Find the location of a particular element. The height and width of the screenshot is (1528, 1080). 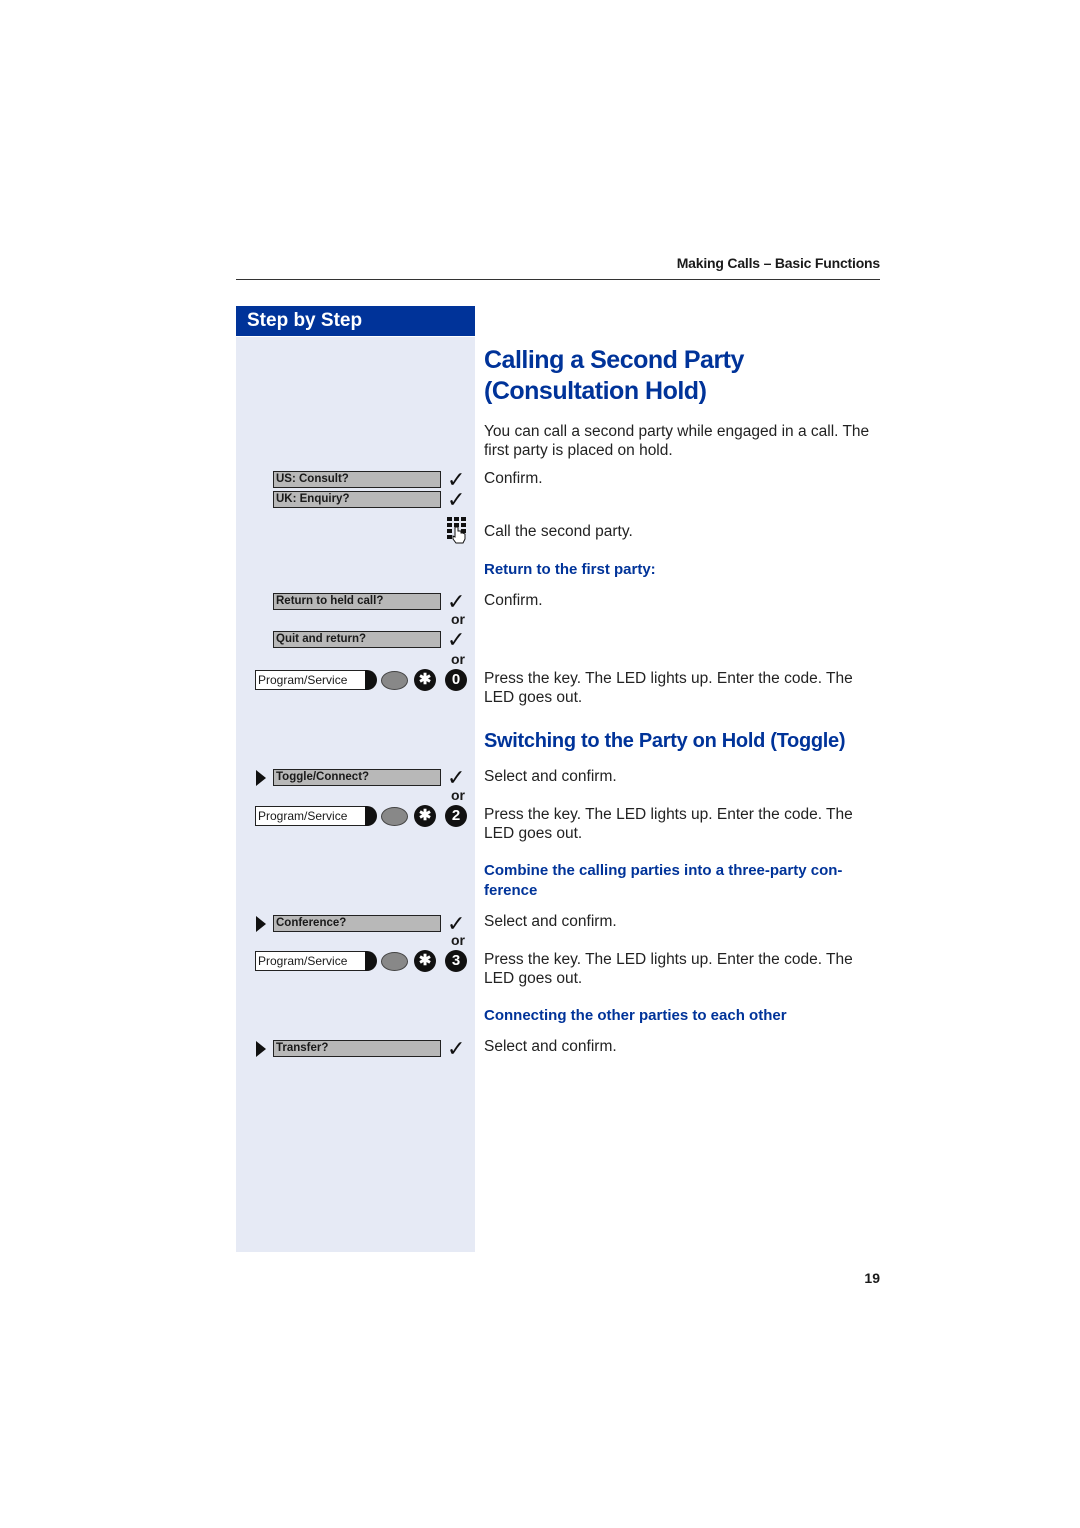

display-us-consult: US: Consult? is located at coordinates (357, 479).